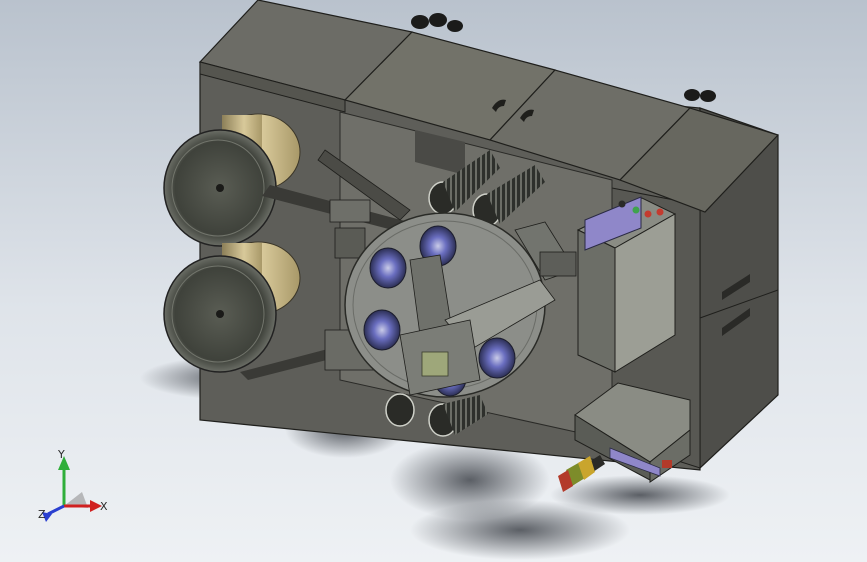 Image resolution: width=867 pixels, height=562 pixels. I want to click on stop-indicator-icon, so click(648, 214).